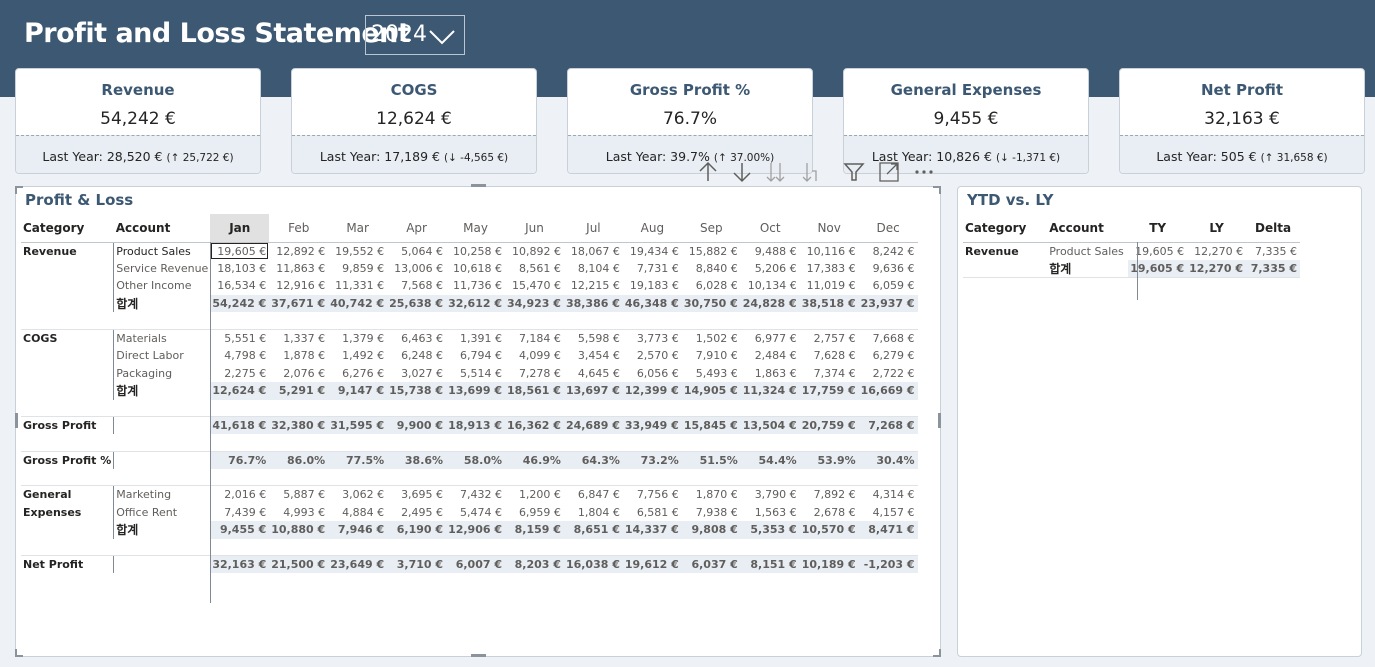  Describe the element at coordinates (475, 286) in the screenshot. I see `value-cell: 11,736 €` at that location.